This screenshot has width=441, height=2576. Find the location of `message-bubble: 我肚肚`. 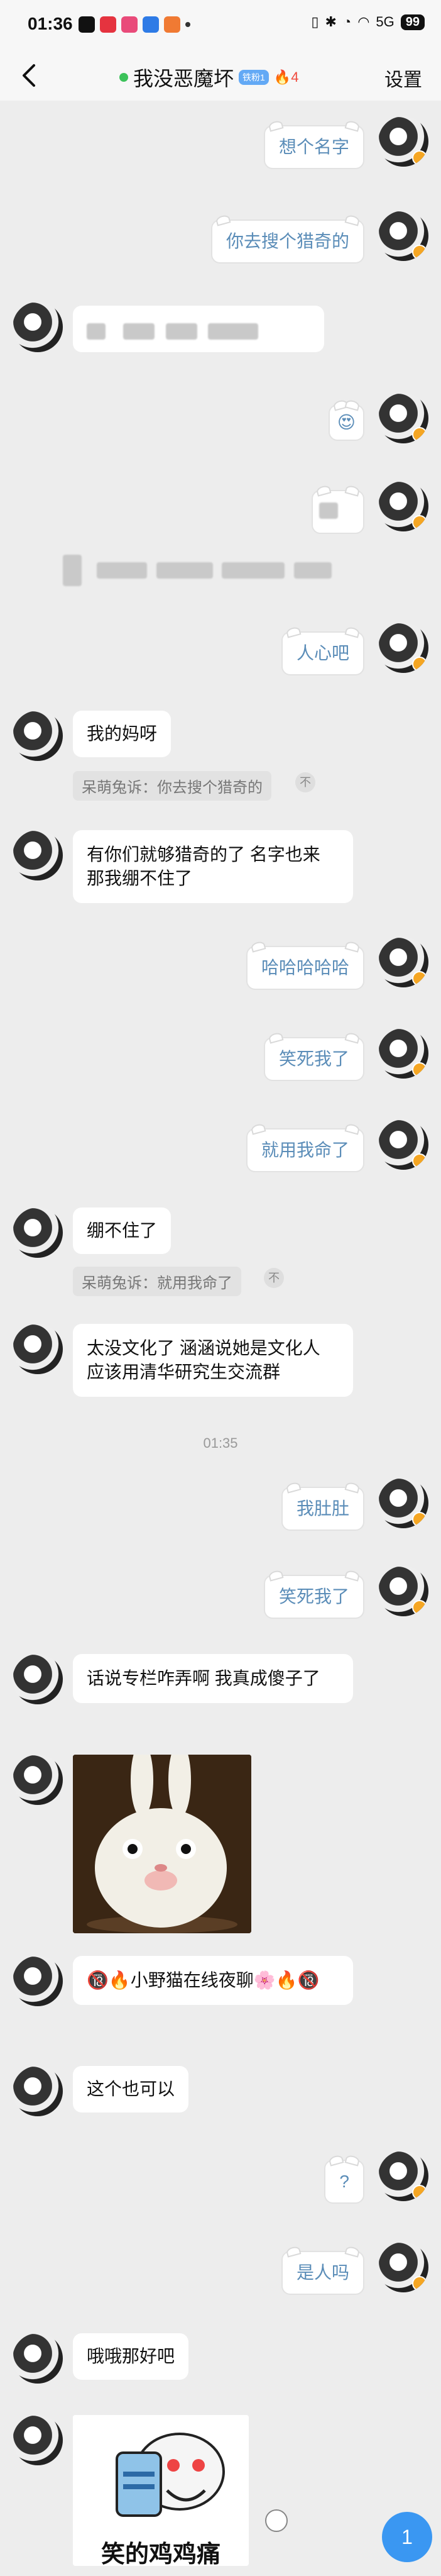

message-bubble: 我肚肚 is located at coordinates (322, 1509).